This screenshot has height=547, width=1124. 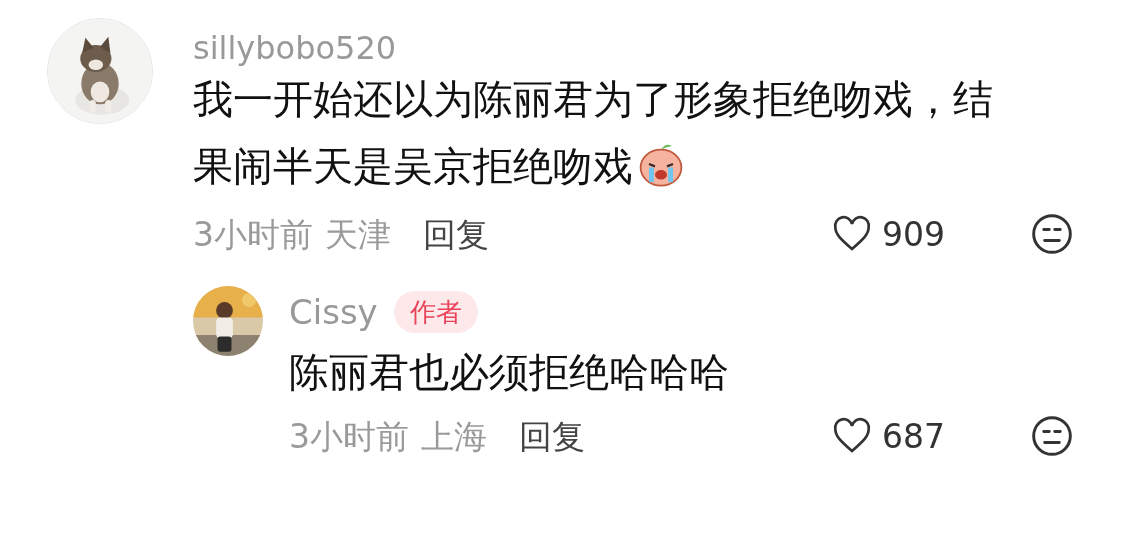 I want to click on comment-location: 天津, so click(x=358, y=234).